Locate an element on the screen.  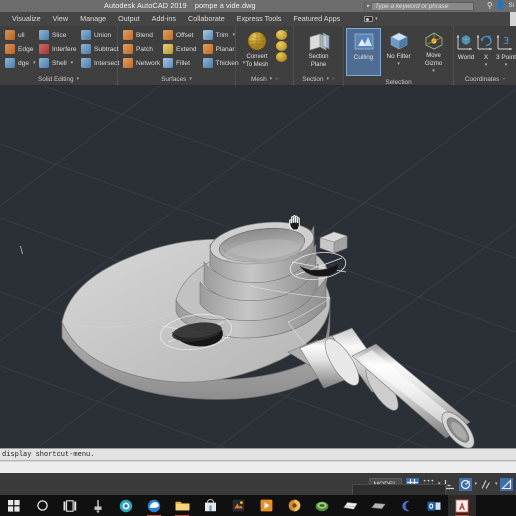
panel-mesh: Convert To Mesh + − Mesh ▾ » is located at coordinates (265, 56).